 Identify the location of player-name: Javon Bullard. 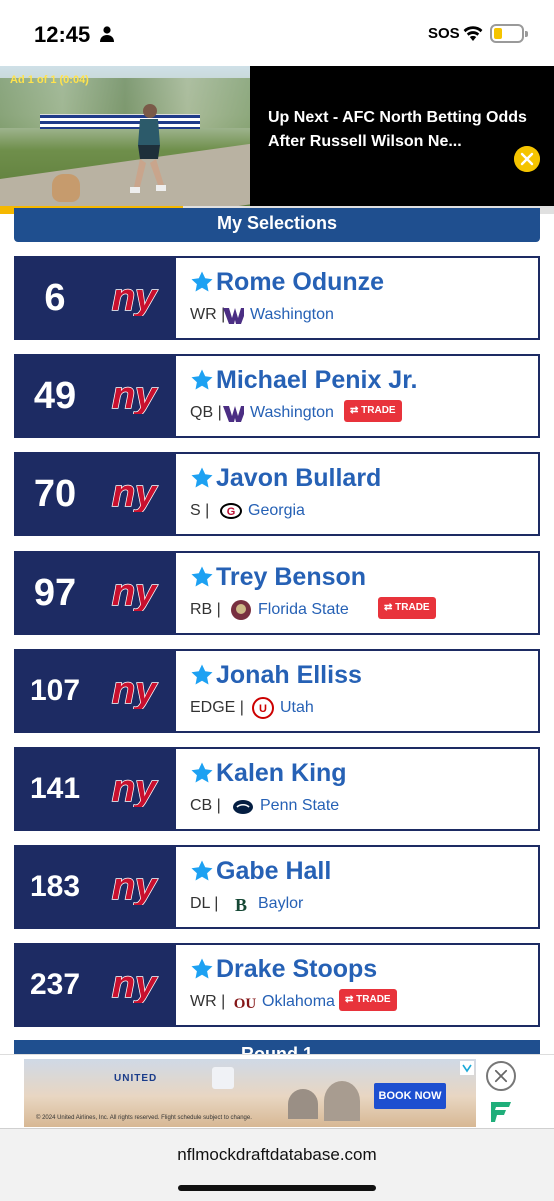
(298, 478).